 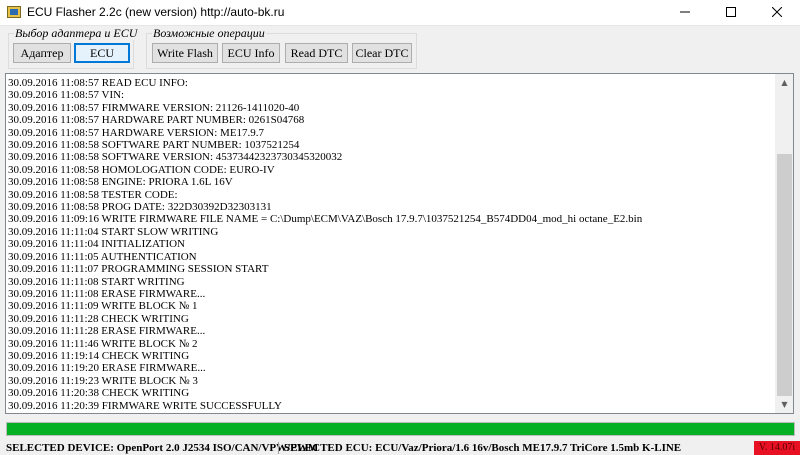 I want to click on log-line: 30.09.2016 11:11:28 CHECK WRITING, so click(x=98, y=318).